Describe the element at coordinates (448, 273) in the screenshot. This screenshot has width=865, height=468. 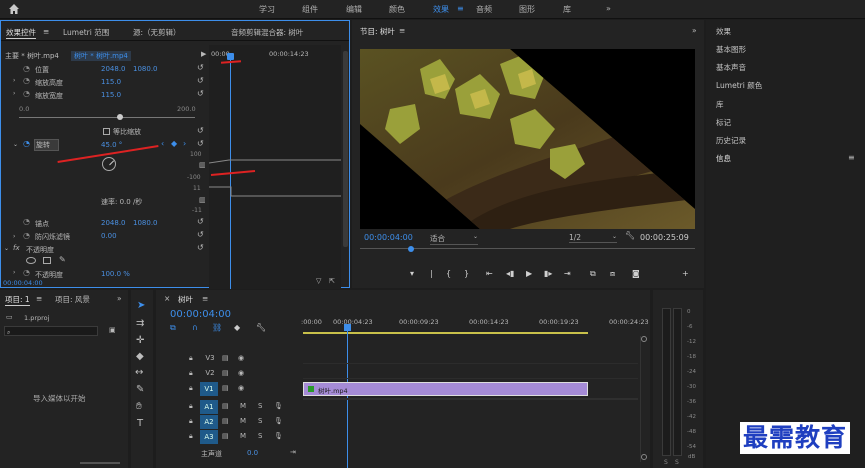
I see `add-marker-icon: {` at that location.